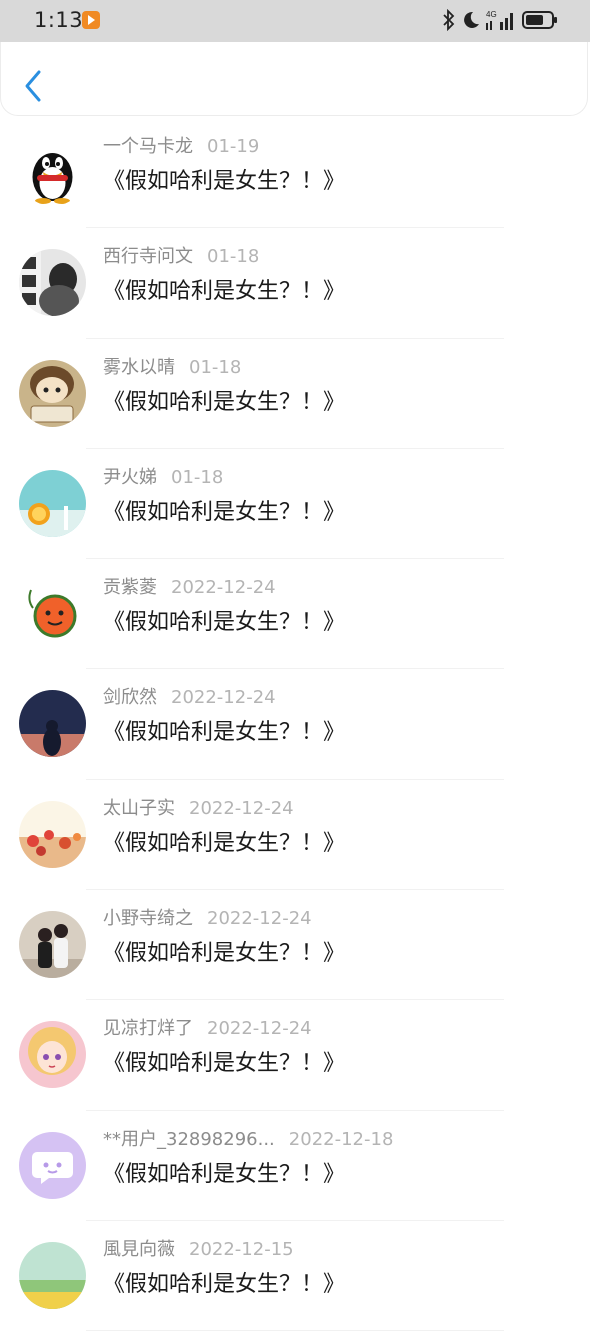  Describe the element at coordinates (148, 256) in the screenshot. I see `username: 西行寺问文` at that location.